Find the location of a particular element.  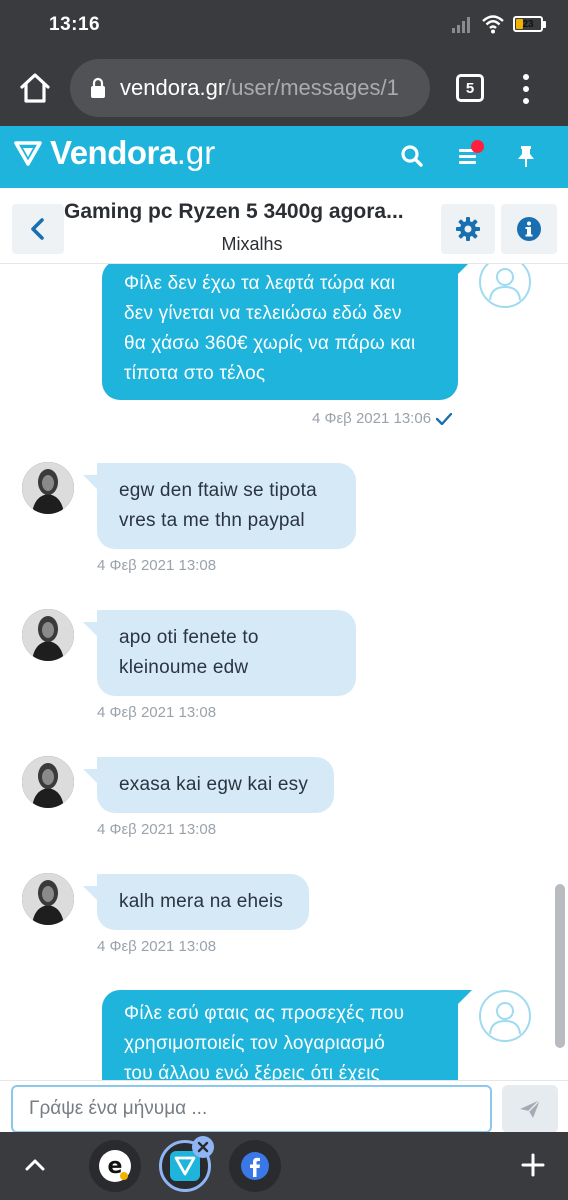

url-host: vendora.gr is located at coordinates (173, 87).